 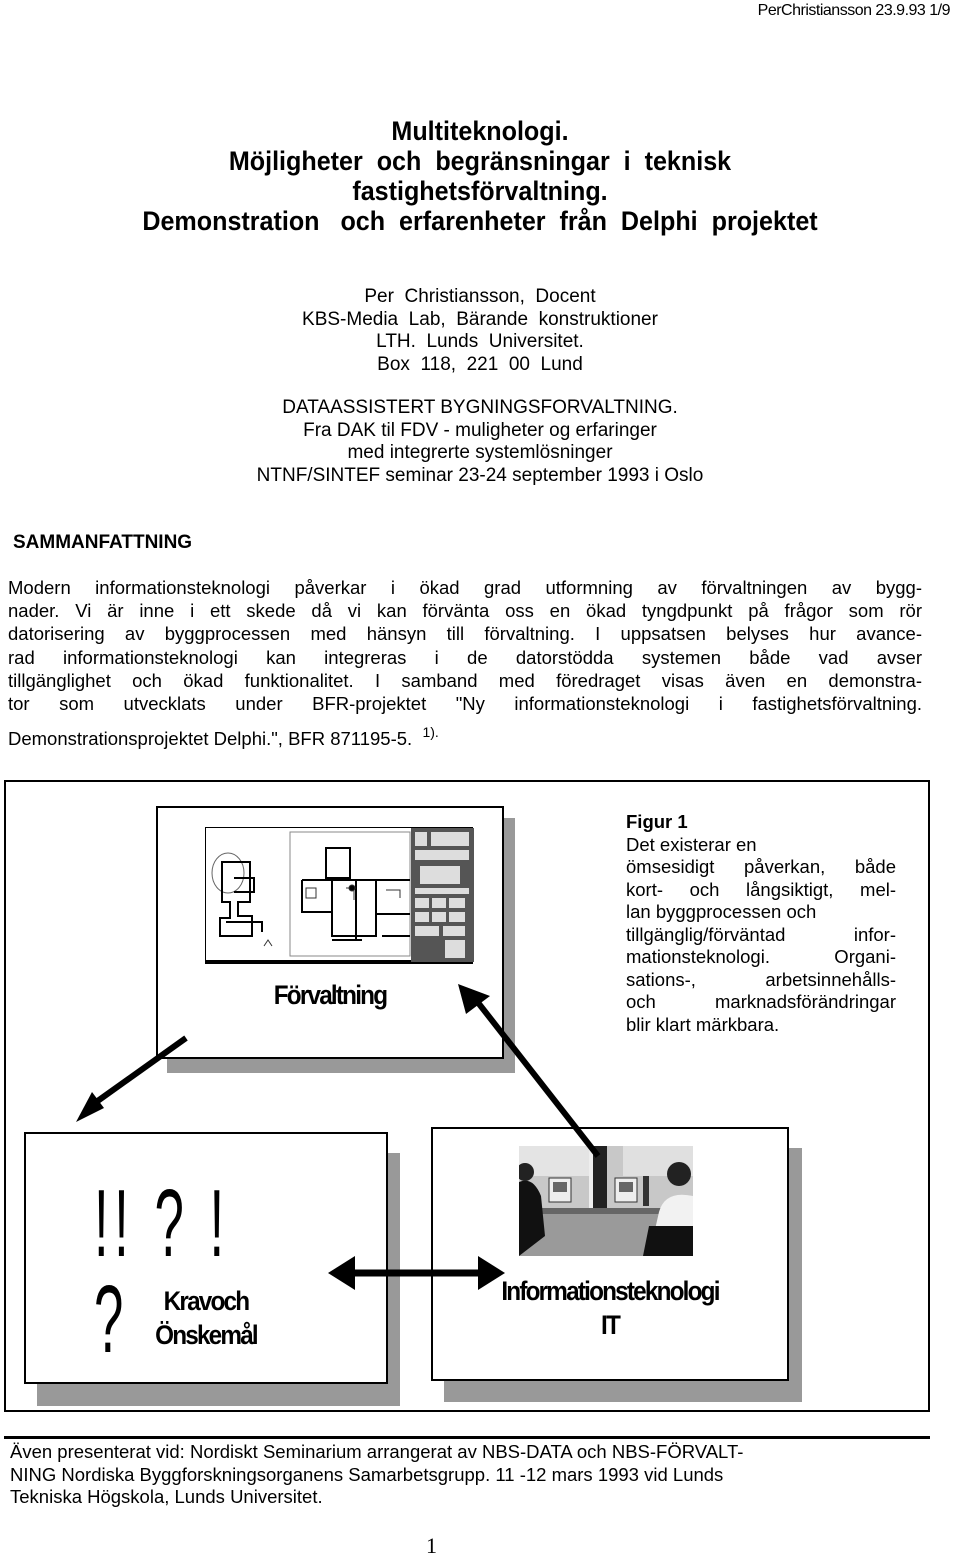 What do you see at coordinates (139, 1071) in the screenshot?
I see `arrow-forvaltning-to-krav` at bounding box center [139, 1071].